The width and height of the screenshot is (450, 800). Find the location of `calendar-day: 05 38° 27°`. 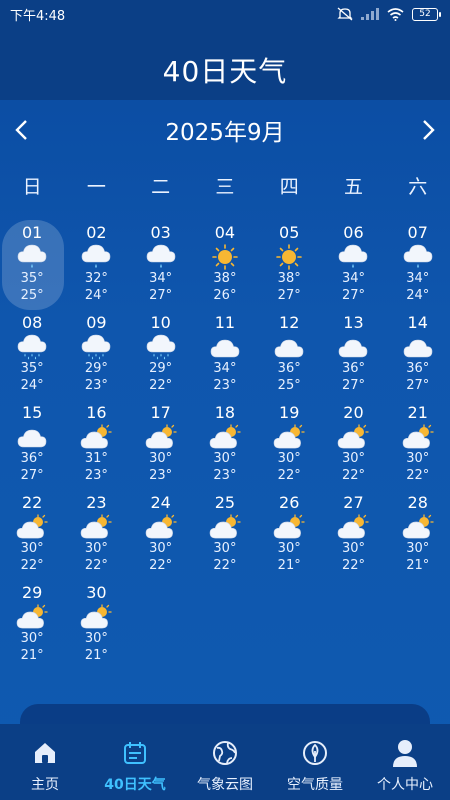

calendar-day: 05 38° 27° is located at coordinates (289, 263).